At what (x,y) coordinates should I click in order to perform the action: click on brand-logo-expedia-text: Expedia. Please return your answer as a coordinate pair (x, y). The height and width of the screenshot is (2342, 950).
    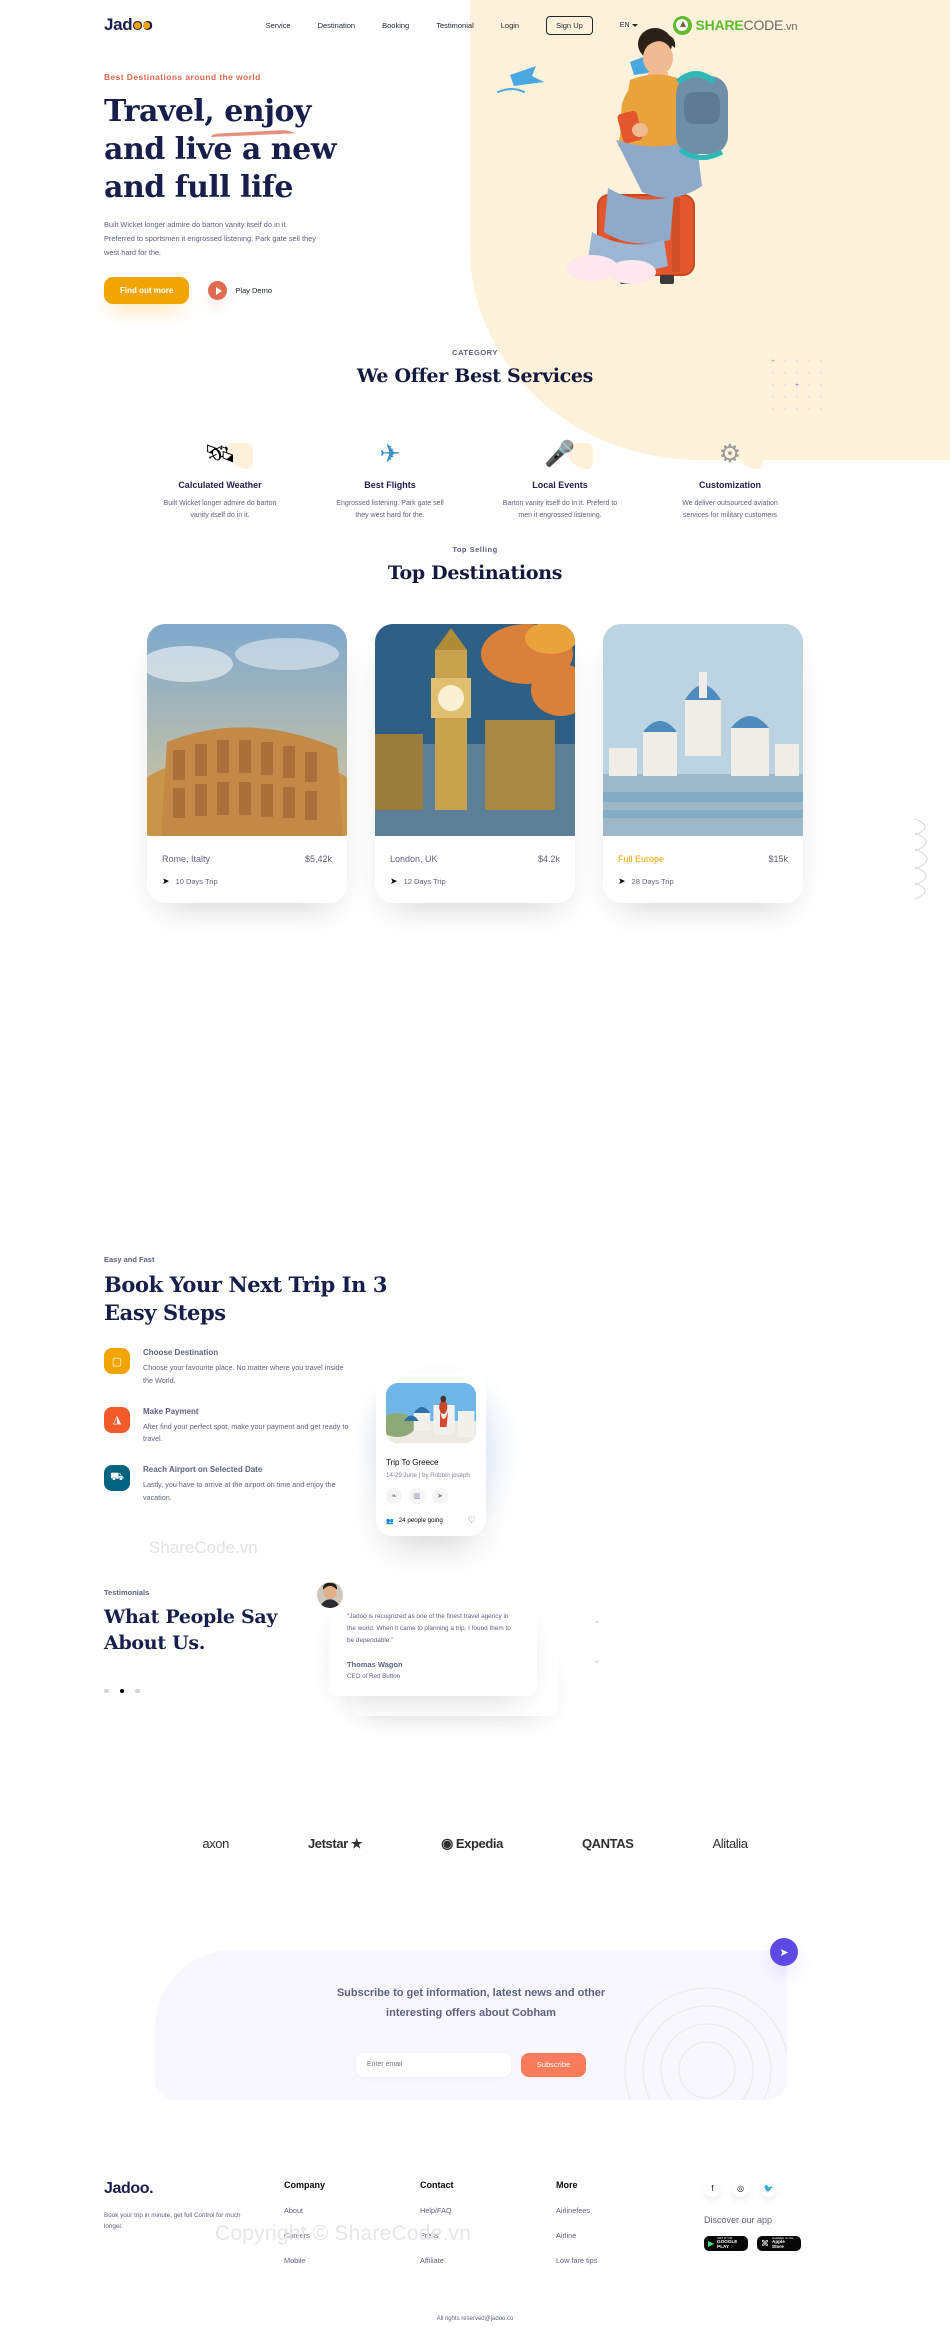
    Looking at the image, I should click on (479, 1843).